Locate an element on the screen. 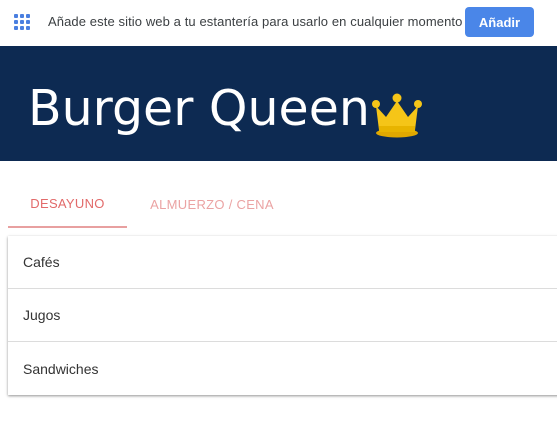  meal-tabs: DESAYUNO ALMUERZO / CENA is located at coordinates (152, 205).